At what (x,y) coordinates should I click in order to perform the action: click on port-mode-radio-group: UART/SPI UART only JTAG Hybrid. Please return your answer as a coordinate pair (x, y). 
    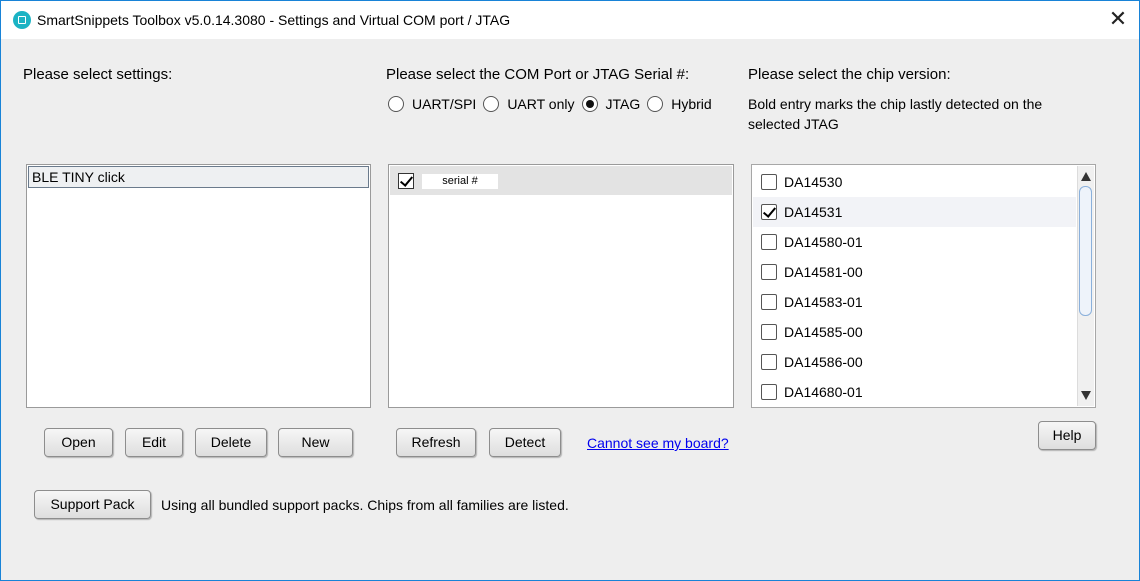
    Looking at the image, I should click on (553, 104).